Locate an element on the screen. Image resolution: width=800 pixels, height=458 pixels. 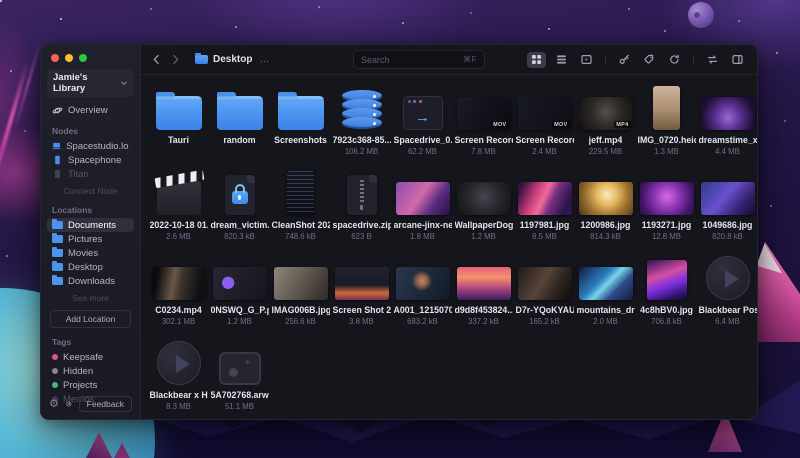
file-item: WallpaperDog-... 1.2 MB is located at coordinates (483, 208).